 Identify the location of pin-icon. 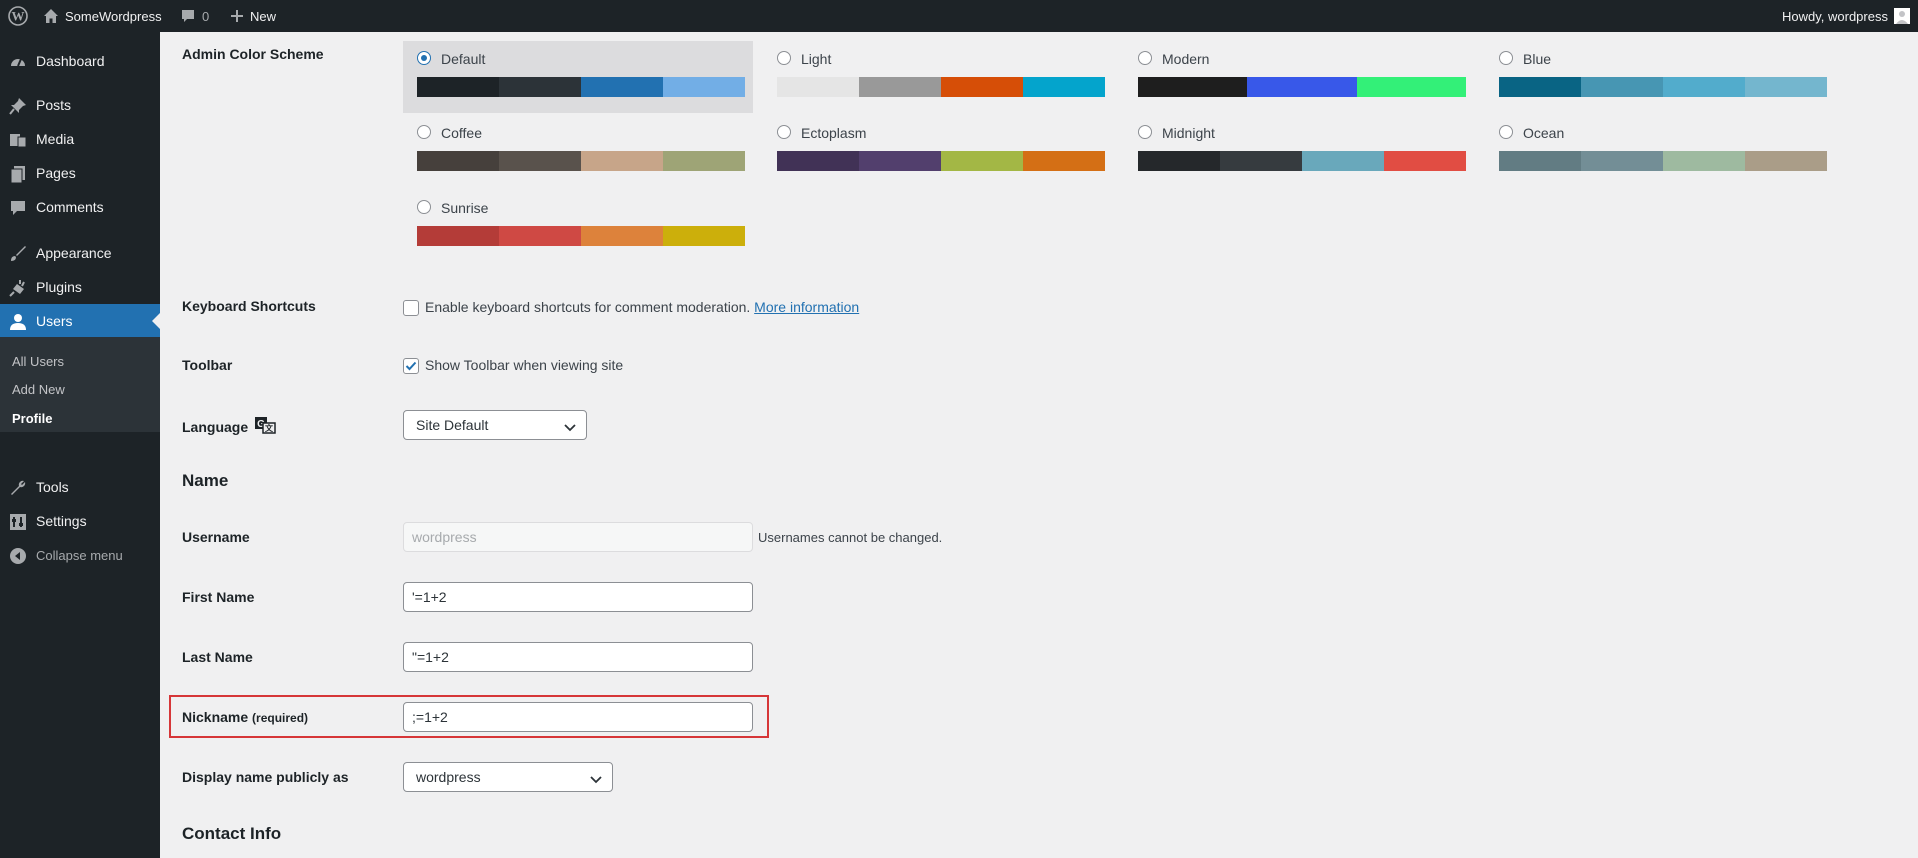
(18, 106).